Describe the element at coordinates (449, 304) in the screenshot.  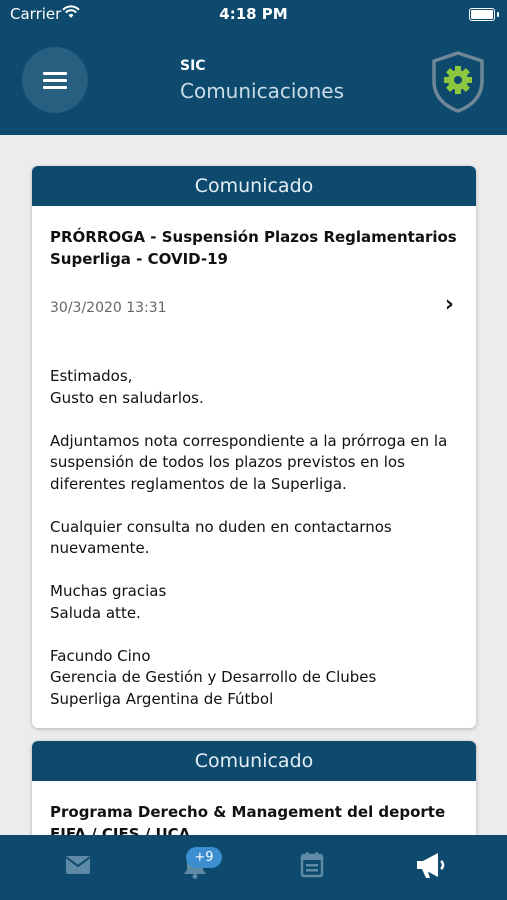
I see `chevron-right-icon: ›` at that location.